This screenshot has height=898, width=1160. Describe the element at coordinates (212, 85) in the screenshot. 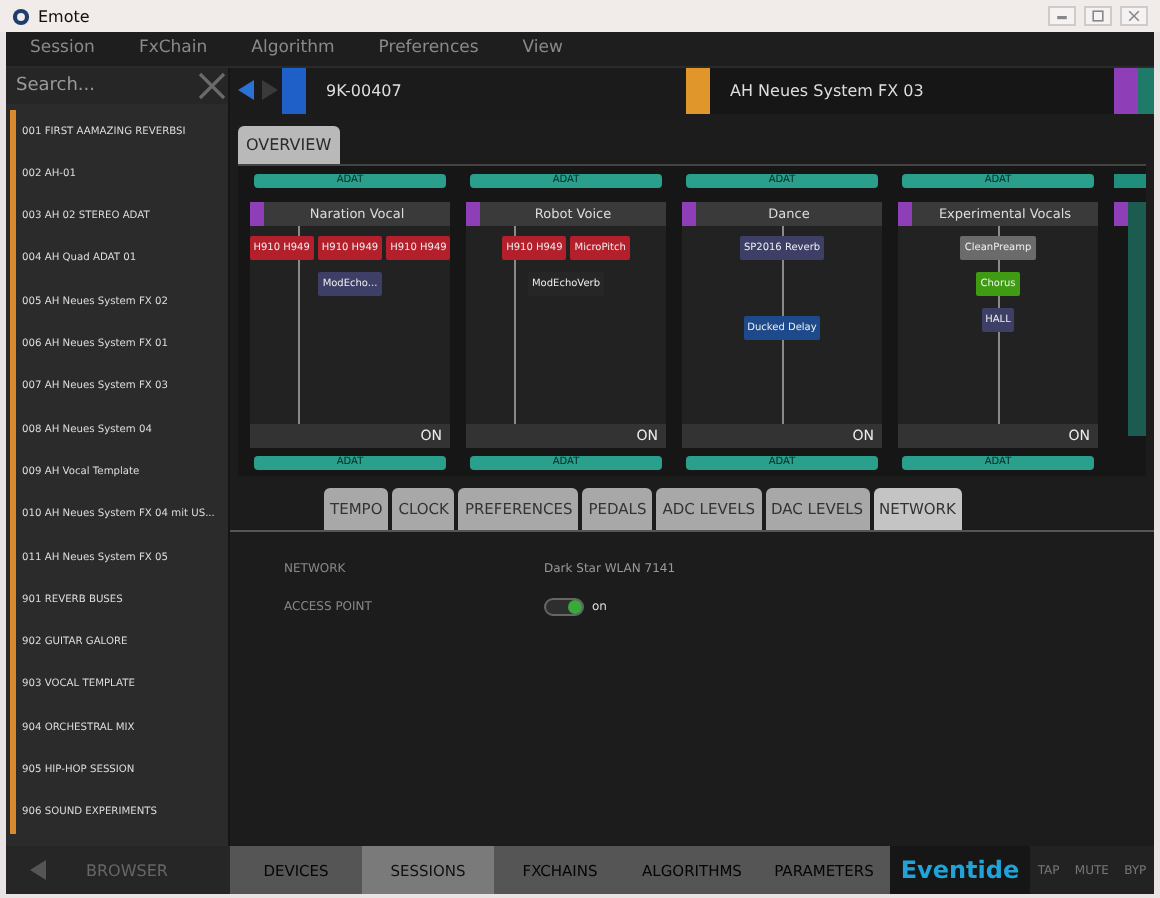

I see `clear-search-icon` at that location.